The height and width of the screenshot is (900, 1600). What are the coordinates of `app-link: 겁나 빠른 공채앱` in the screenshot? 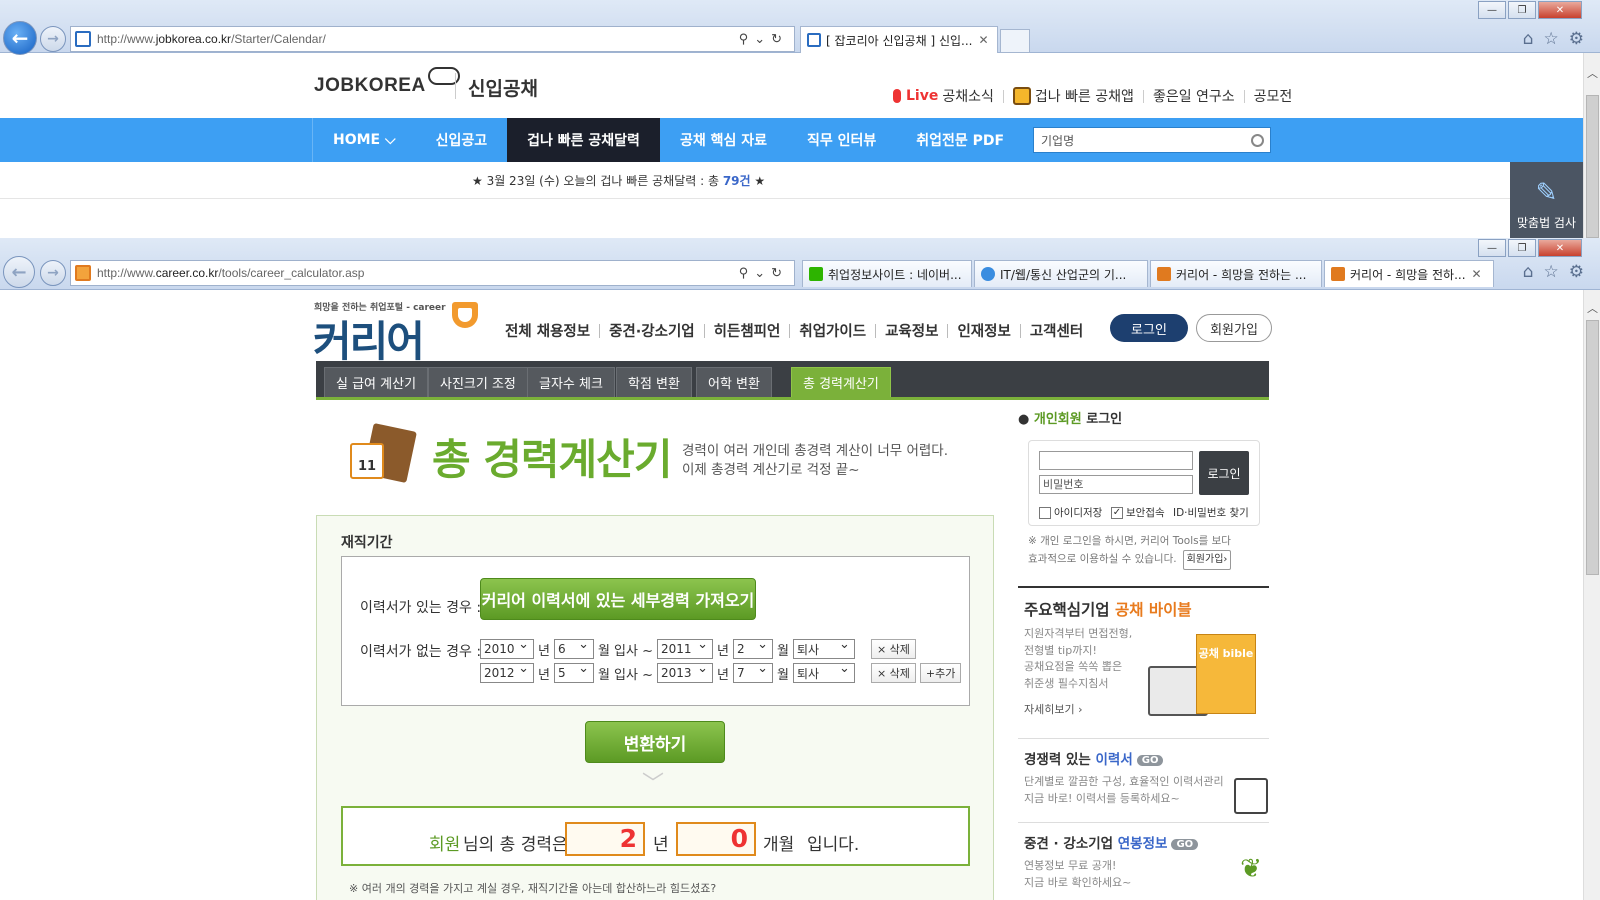 It's located at (1084, 96).